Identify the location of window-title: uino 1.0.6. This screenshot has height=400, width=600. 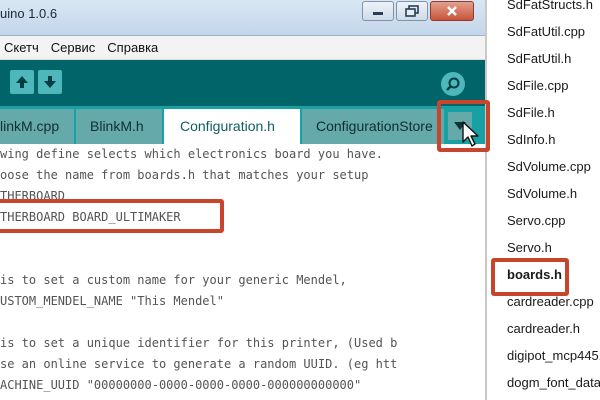
(29, 13).